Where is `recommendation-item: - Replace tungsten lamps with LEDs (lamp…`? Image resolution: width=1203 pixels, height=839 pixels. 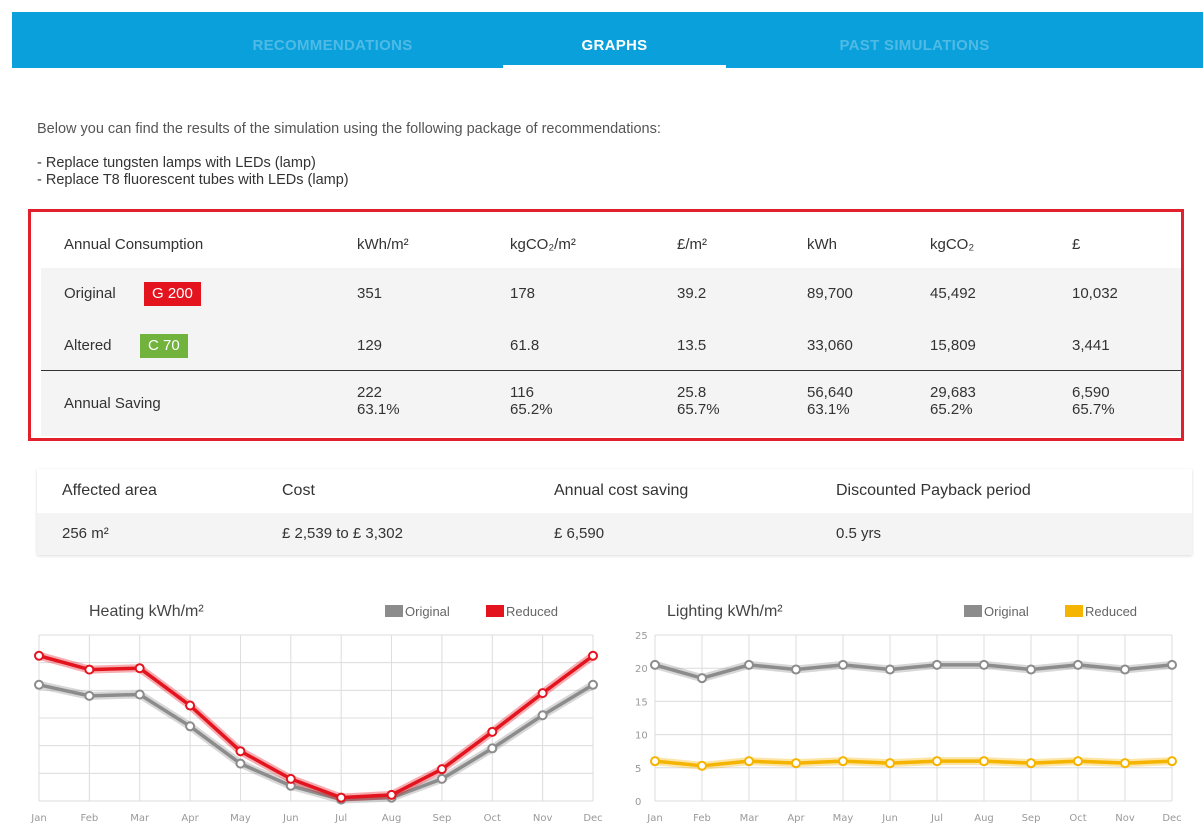
recommendation-item: - Replace tungsten lamps with LEDs (lamp… is located at coordinates (176, 163).